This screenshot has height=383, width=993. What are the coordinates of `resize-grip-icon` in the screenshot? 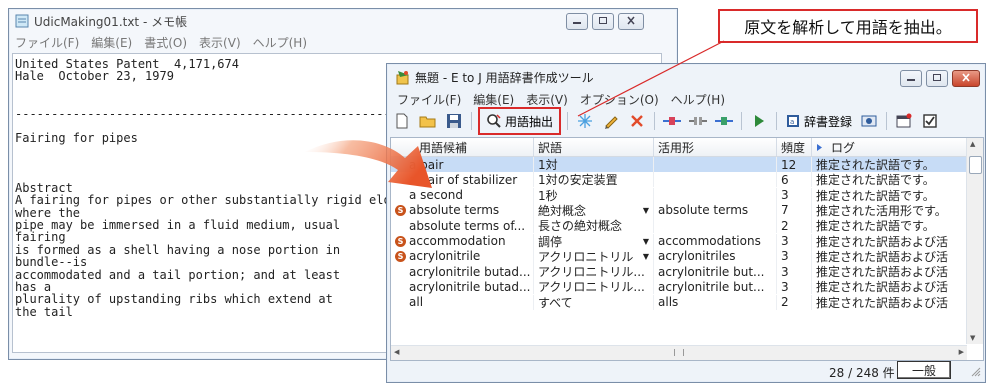 It's located at (976, 373).